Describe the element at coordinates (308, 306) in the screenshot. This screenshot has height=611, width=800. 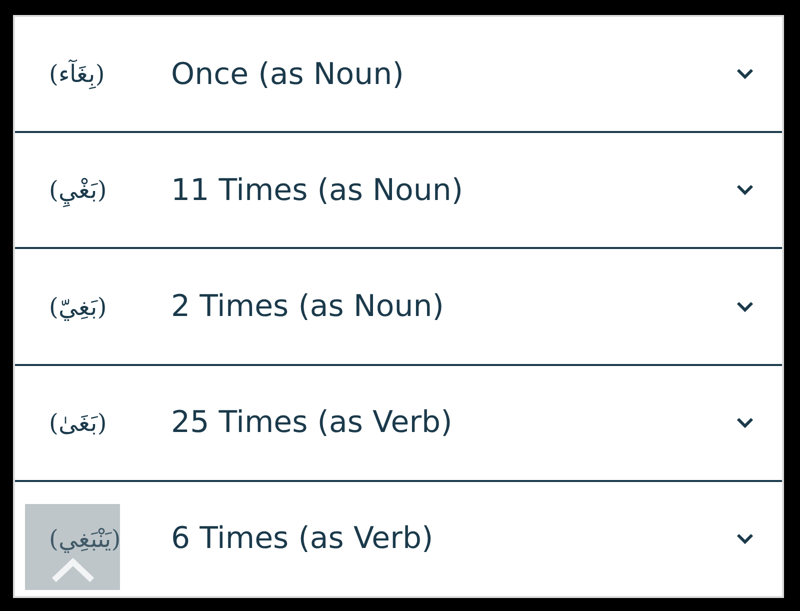
I see `occurrence-label: 2 Times (as Noun)` at that location.